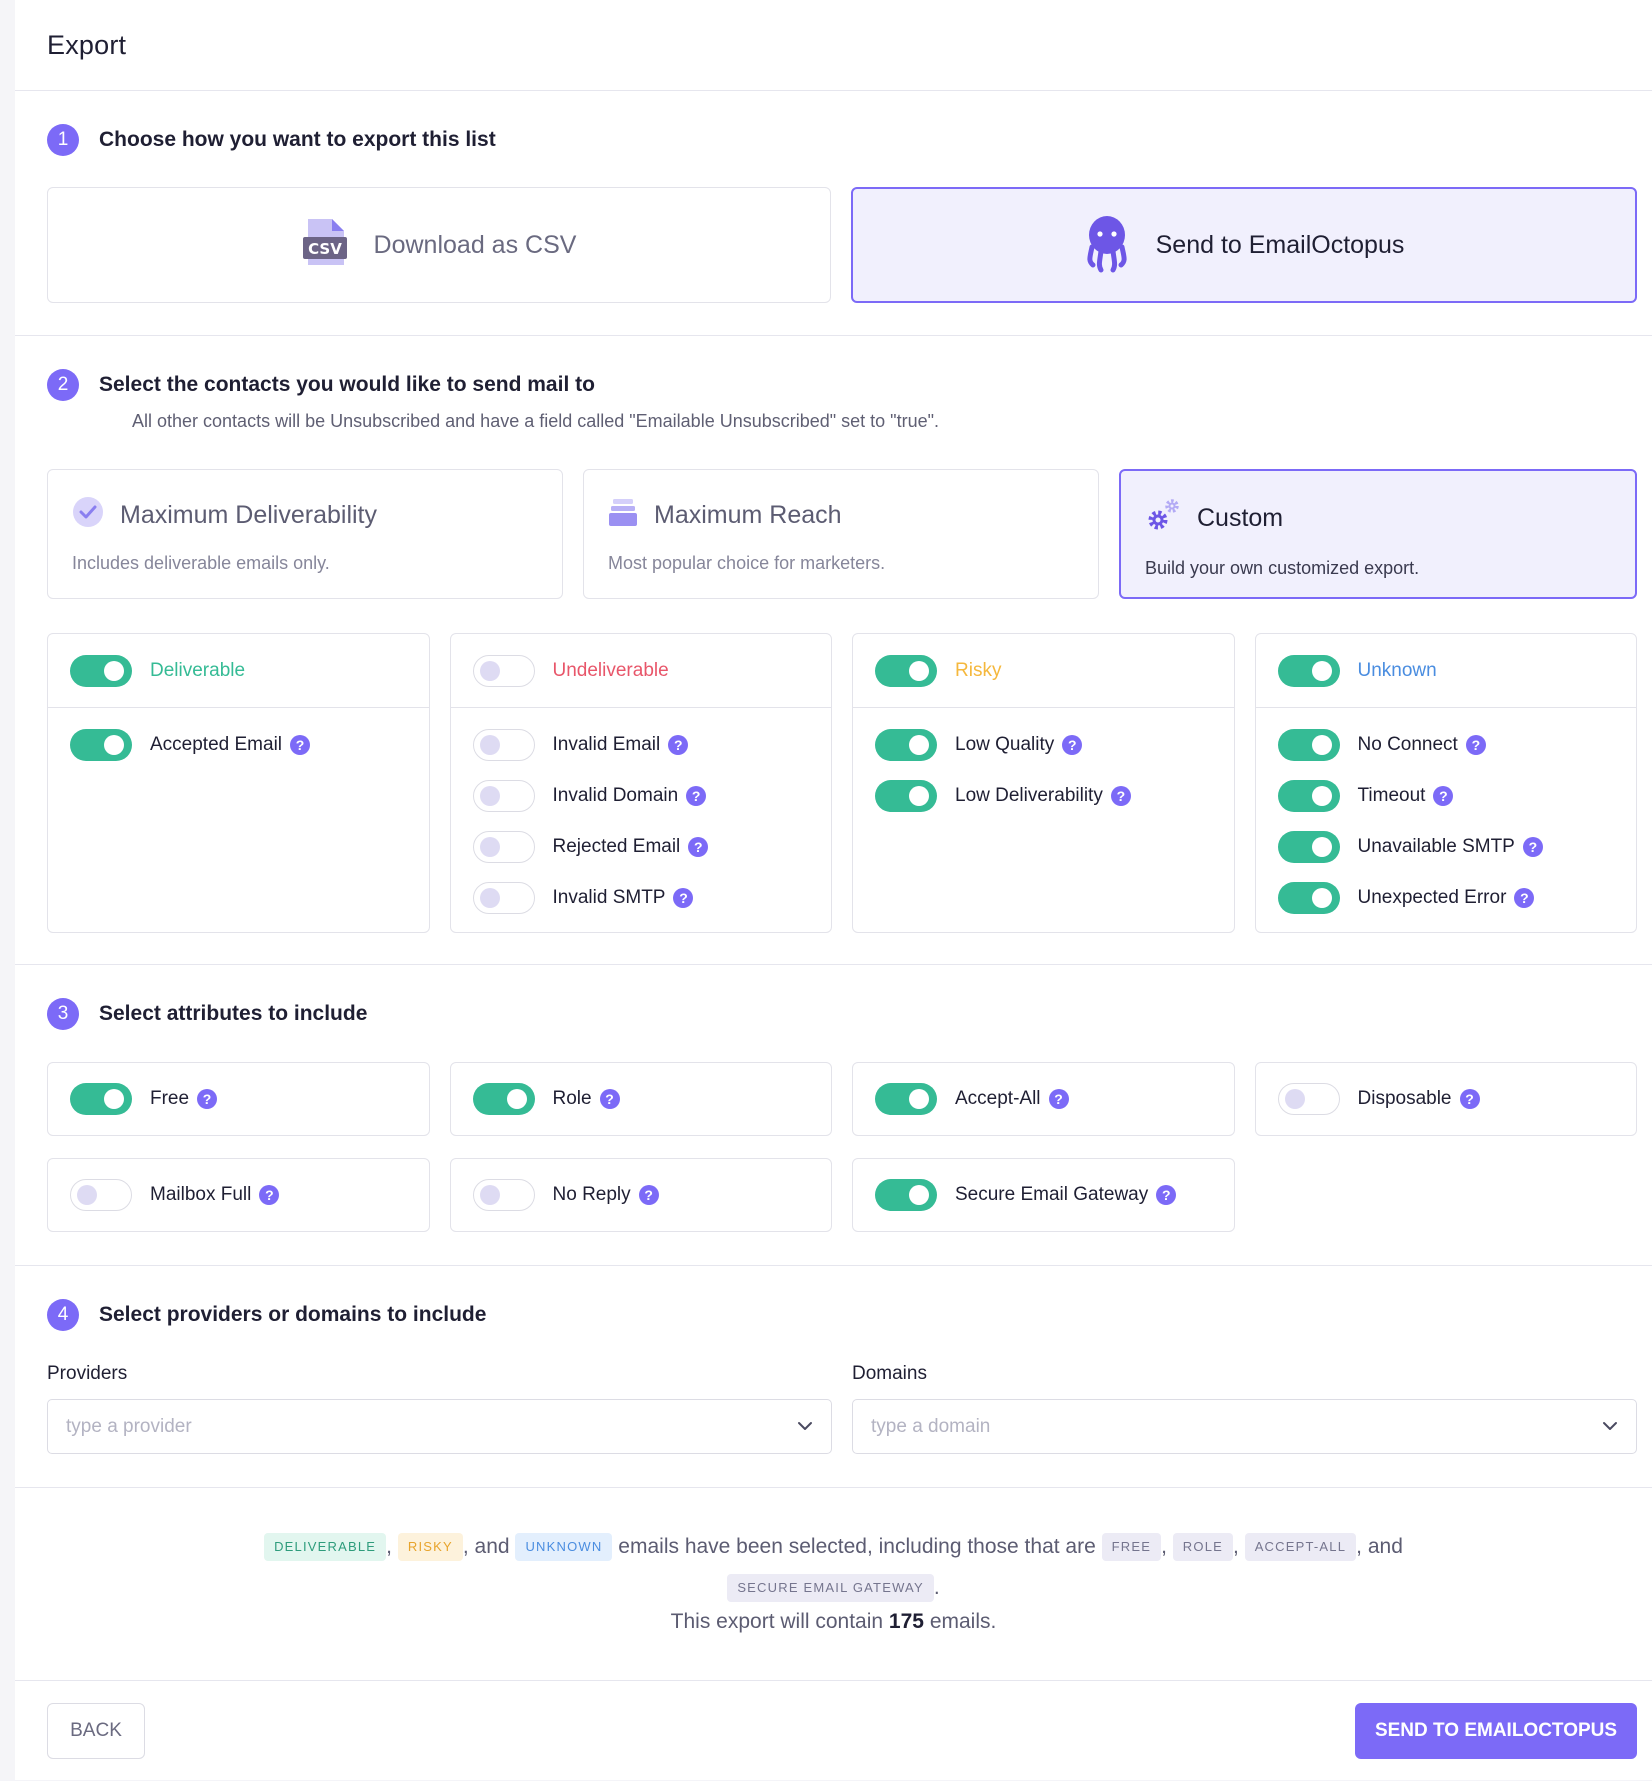  I want to click on send-to-emailoctopus-label: Send to EmailOctopus, so click(1280, 244).